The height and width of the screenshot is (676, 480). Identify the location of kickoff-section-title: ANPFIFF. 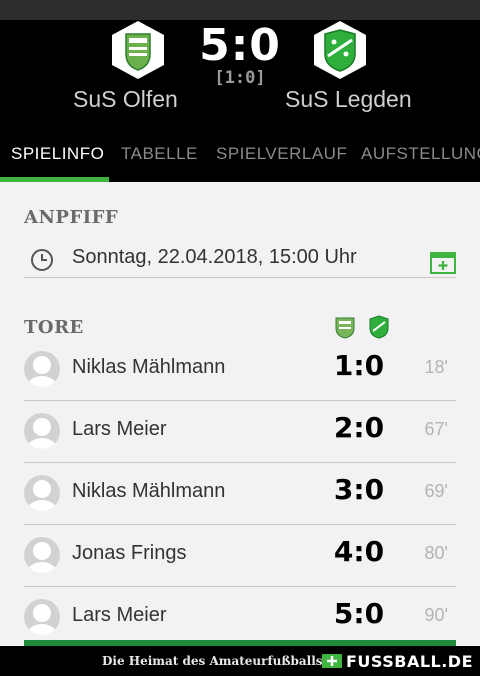
(71, 217).